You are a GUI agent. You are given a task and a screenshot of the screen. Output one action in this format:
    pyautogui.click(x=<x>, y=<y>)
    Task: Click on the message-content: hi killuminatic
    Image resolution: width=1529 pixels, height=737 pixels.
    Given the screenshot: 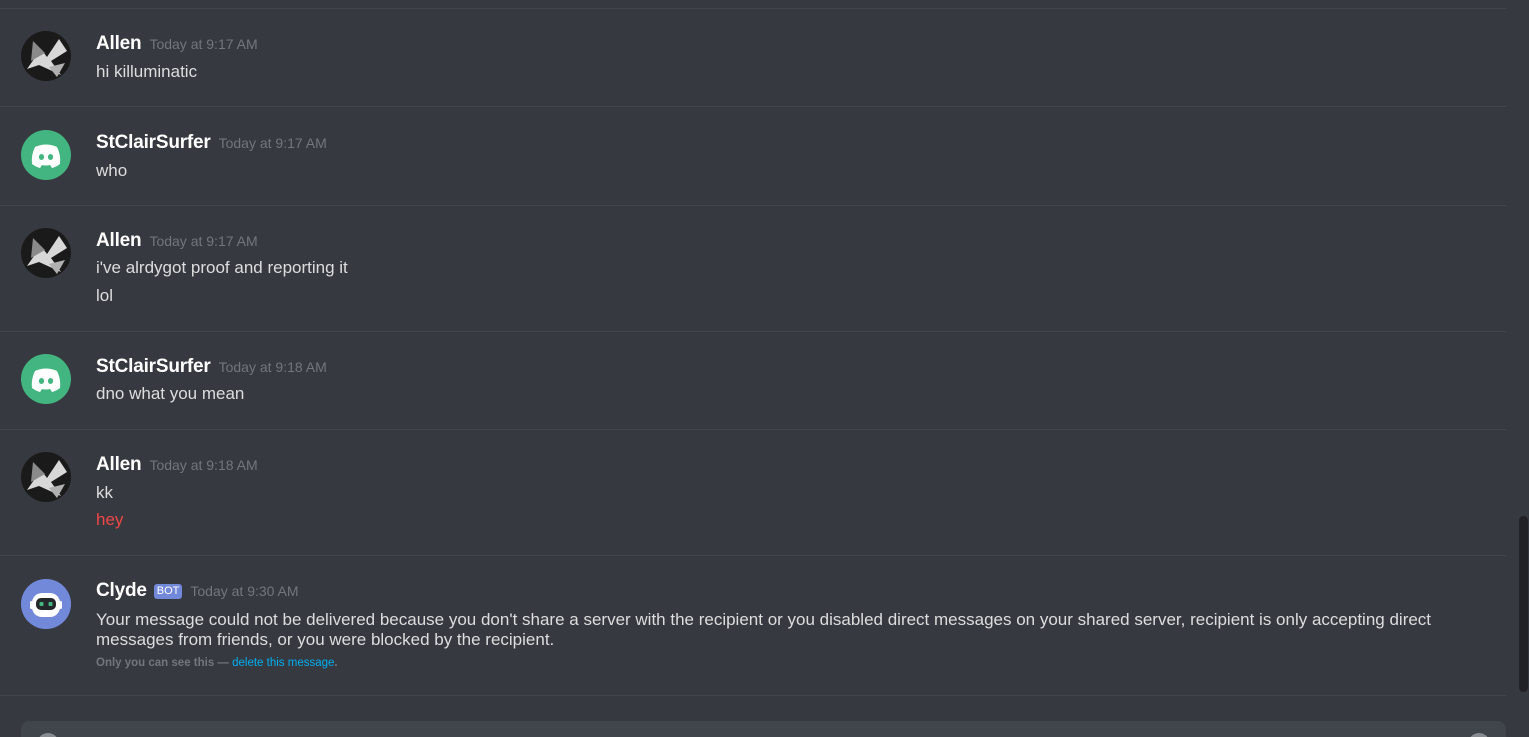 What is the action you would take?
    pyautogui.click(x=147, y=71)
    